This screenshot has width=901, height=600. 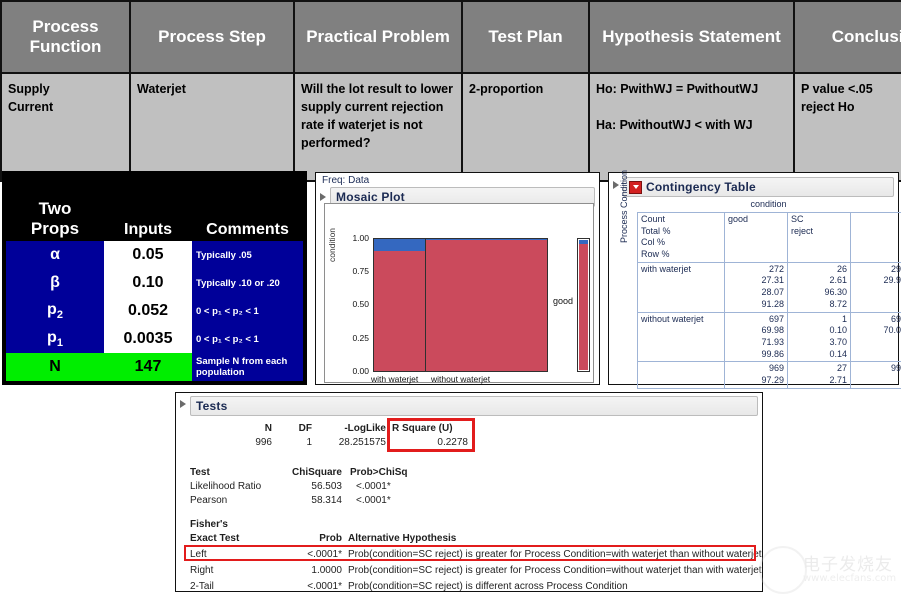 What do you see at coordinates (148, 283) in the screenshot?
I see `value-beta: 0.10` at bounding box center [148, 283].